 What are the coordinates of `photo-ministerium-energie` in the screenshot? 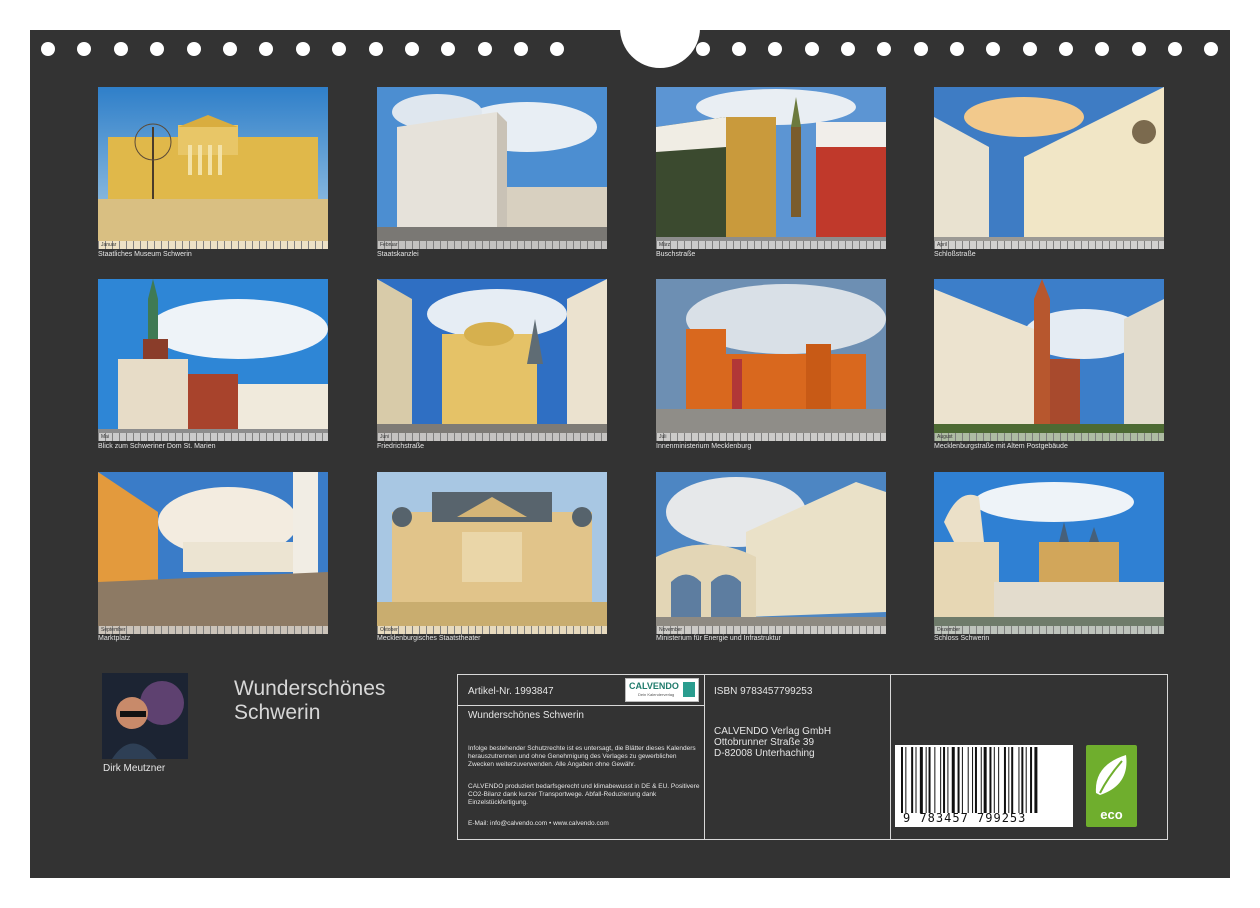 It's located at (771, 553).